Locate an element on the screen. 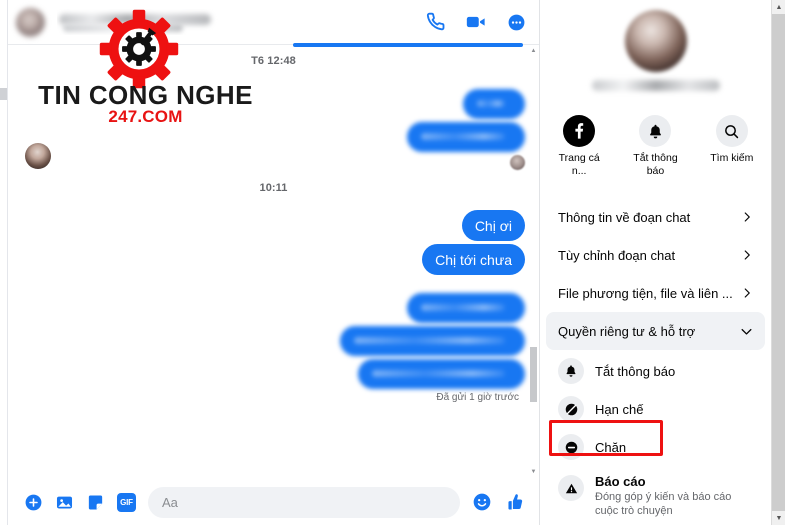 This screenshot has width=800, height=525. blue-underline-annotation is located at coordinates (408, 45).